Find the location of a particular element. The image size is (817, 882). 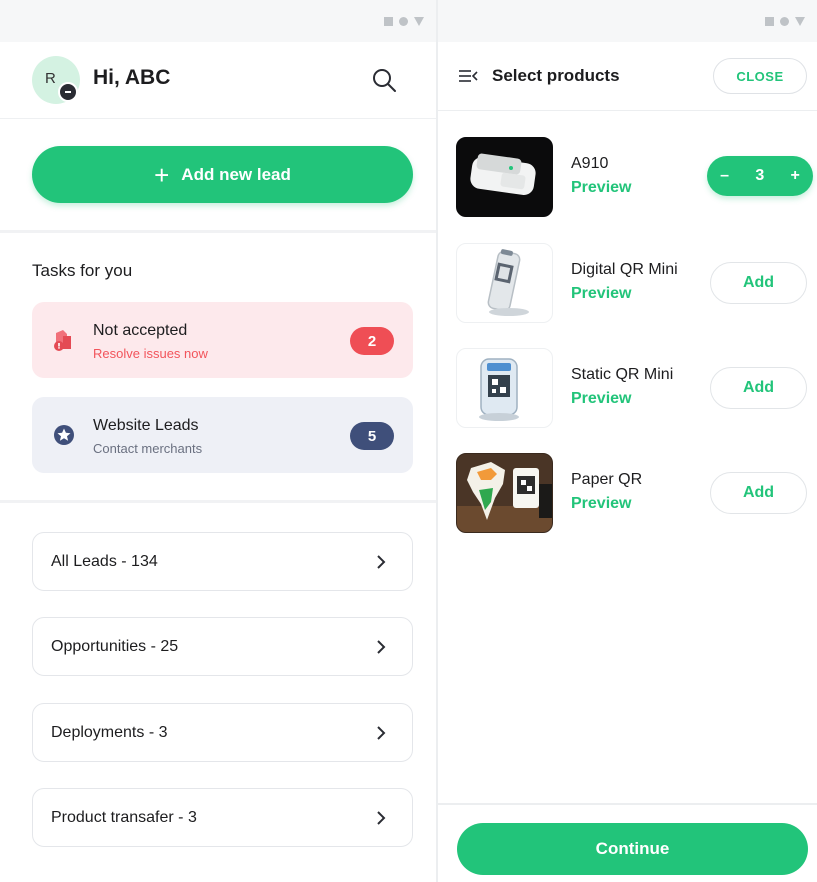

nav-label: All Leads - 134 is located at coordinates (104, 561).